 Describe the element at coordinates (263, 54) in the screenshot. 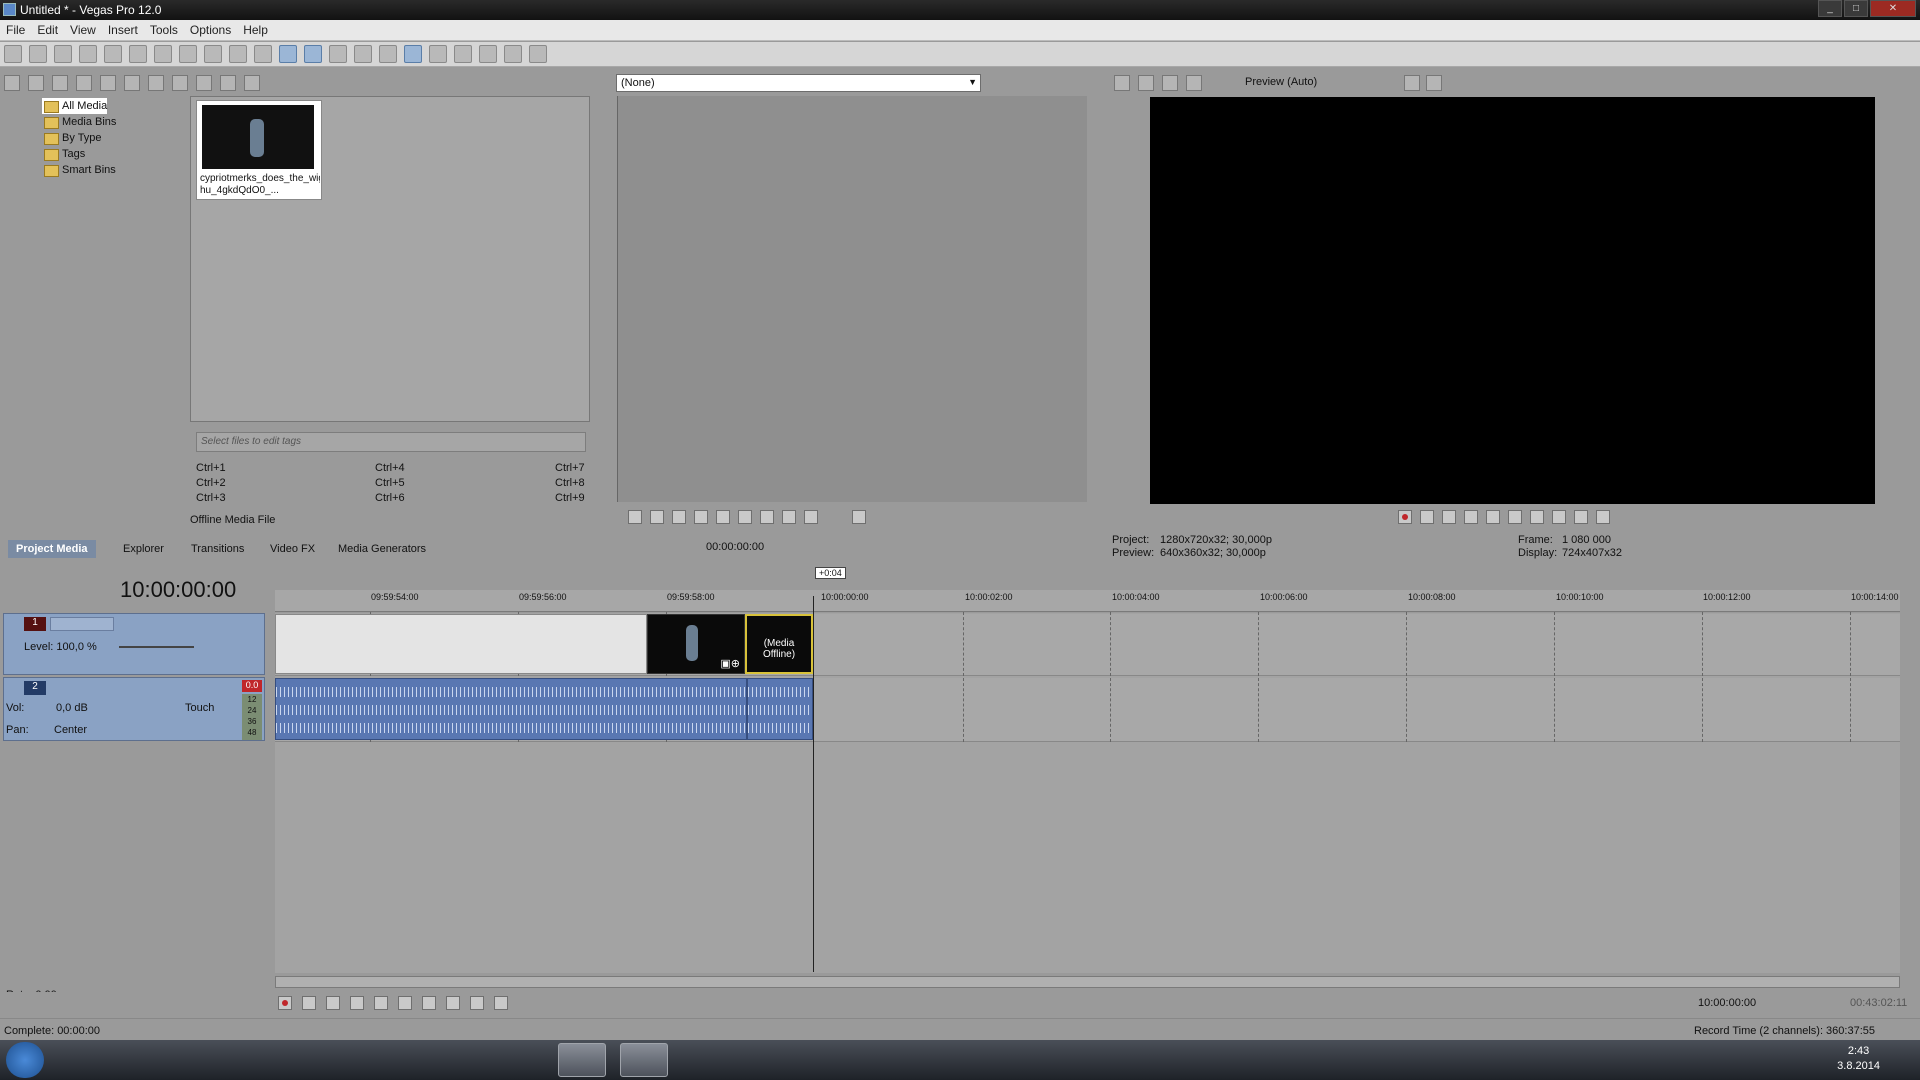

I see `redo-icon` at that location.